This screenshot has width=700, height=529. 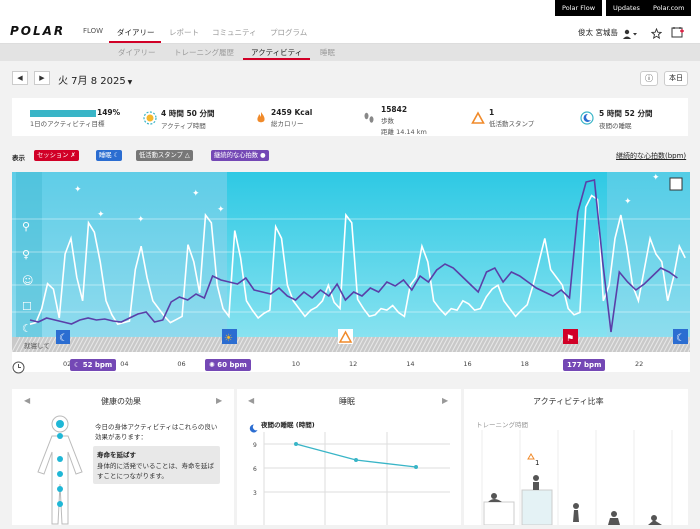 I want to click on star-icon, so click(x=656, y=33).